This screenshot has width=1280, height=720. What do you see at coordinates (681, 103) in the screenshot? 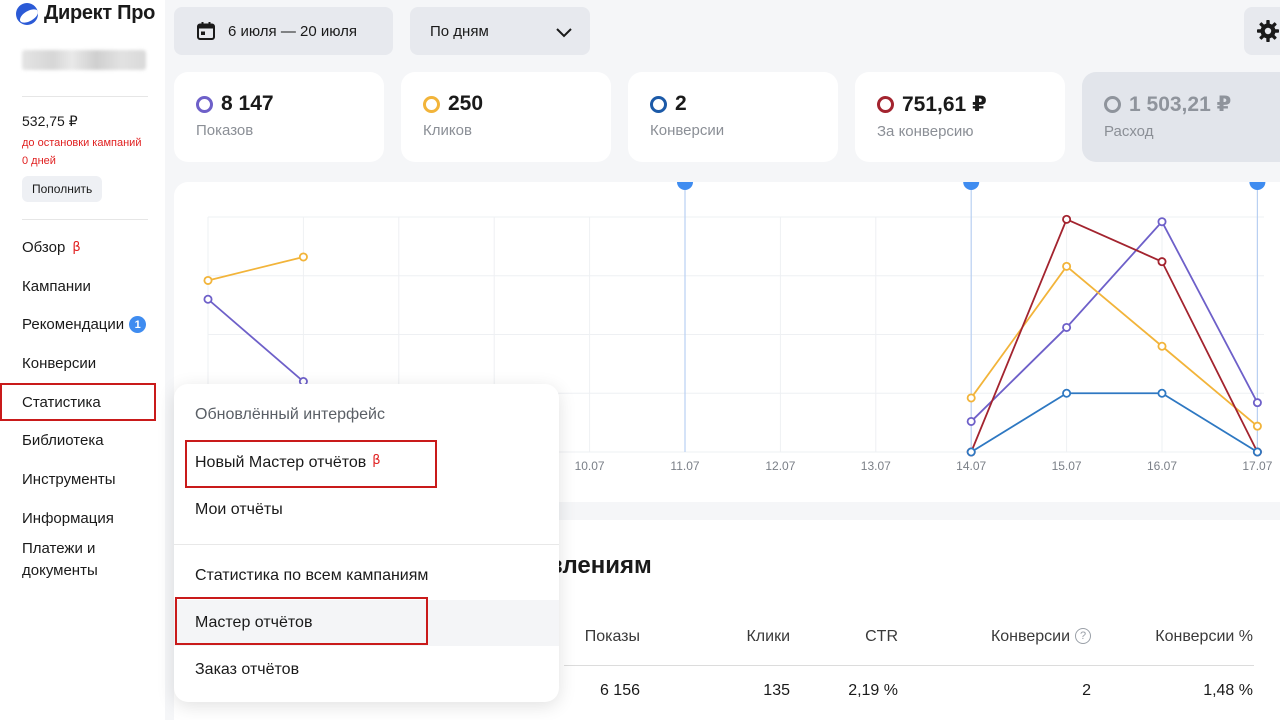
I see `metric-value: 2` at bounding box center [681, 103].